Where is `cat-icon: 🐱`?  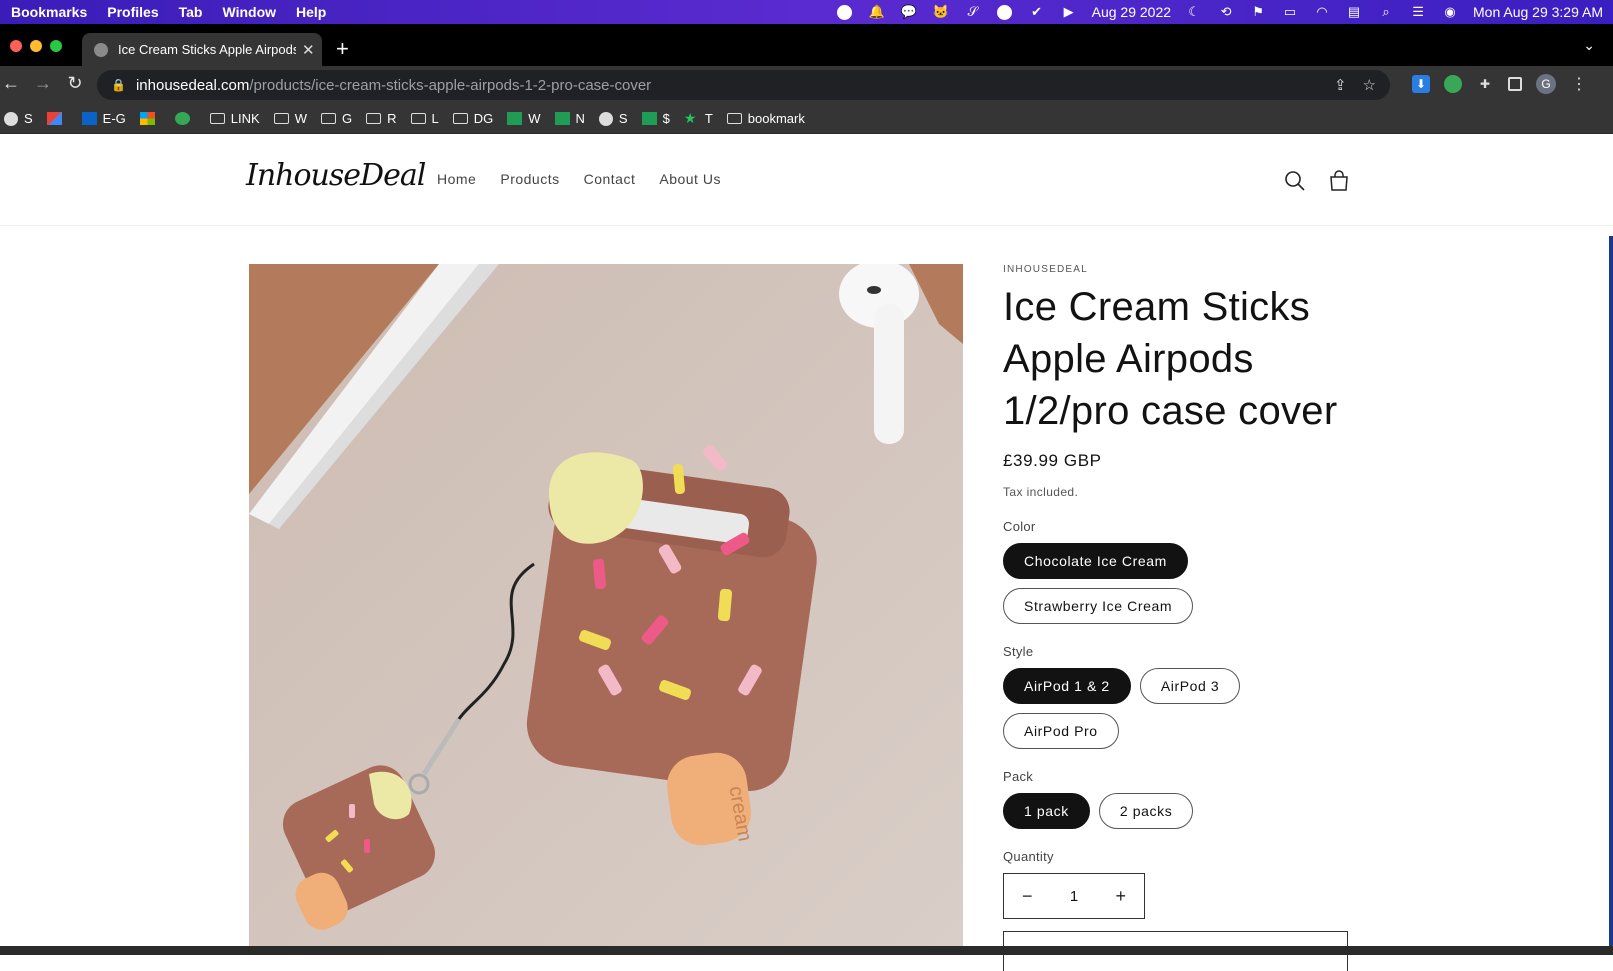 cat-icon: 🐱 is located at coordinates (941, 12).